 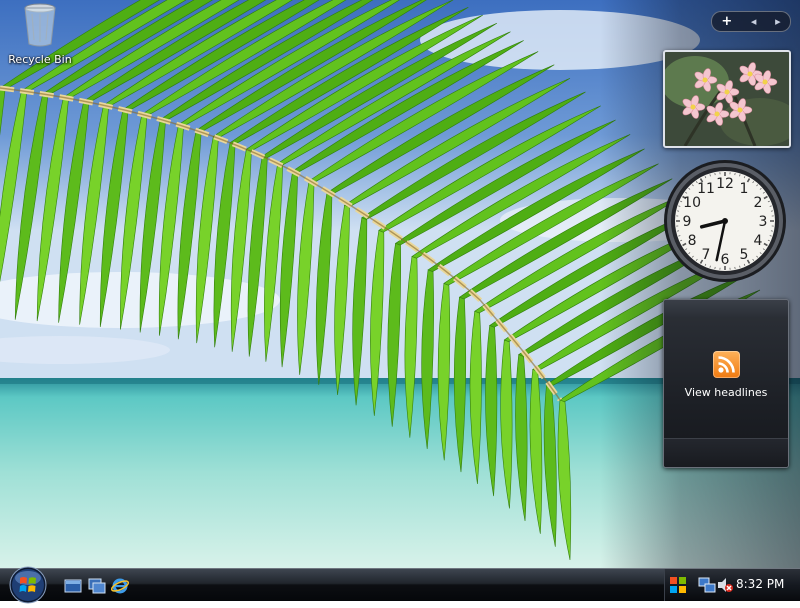 I want to click on show-desktop-button, so click(x=73, y=586).